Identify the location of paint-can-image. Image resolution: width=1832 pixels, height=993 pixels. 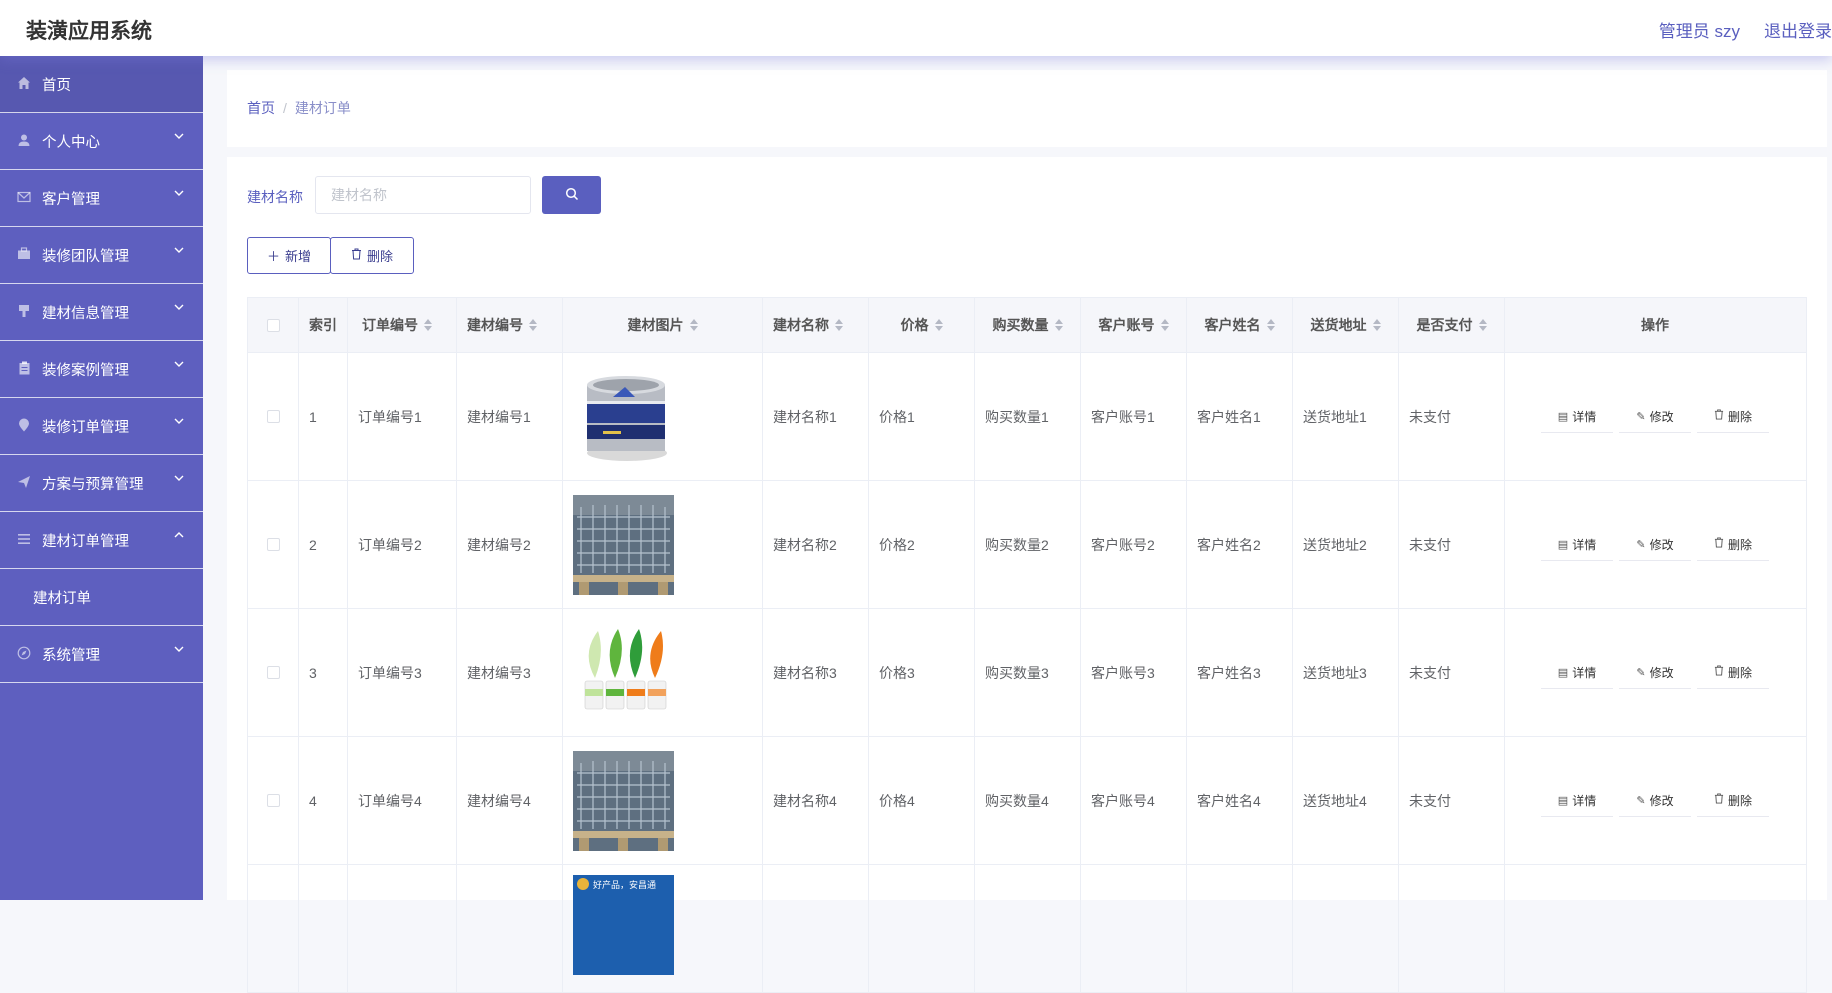
(623, 416).